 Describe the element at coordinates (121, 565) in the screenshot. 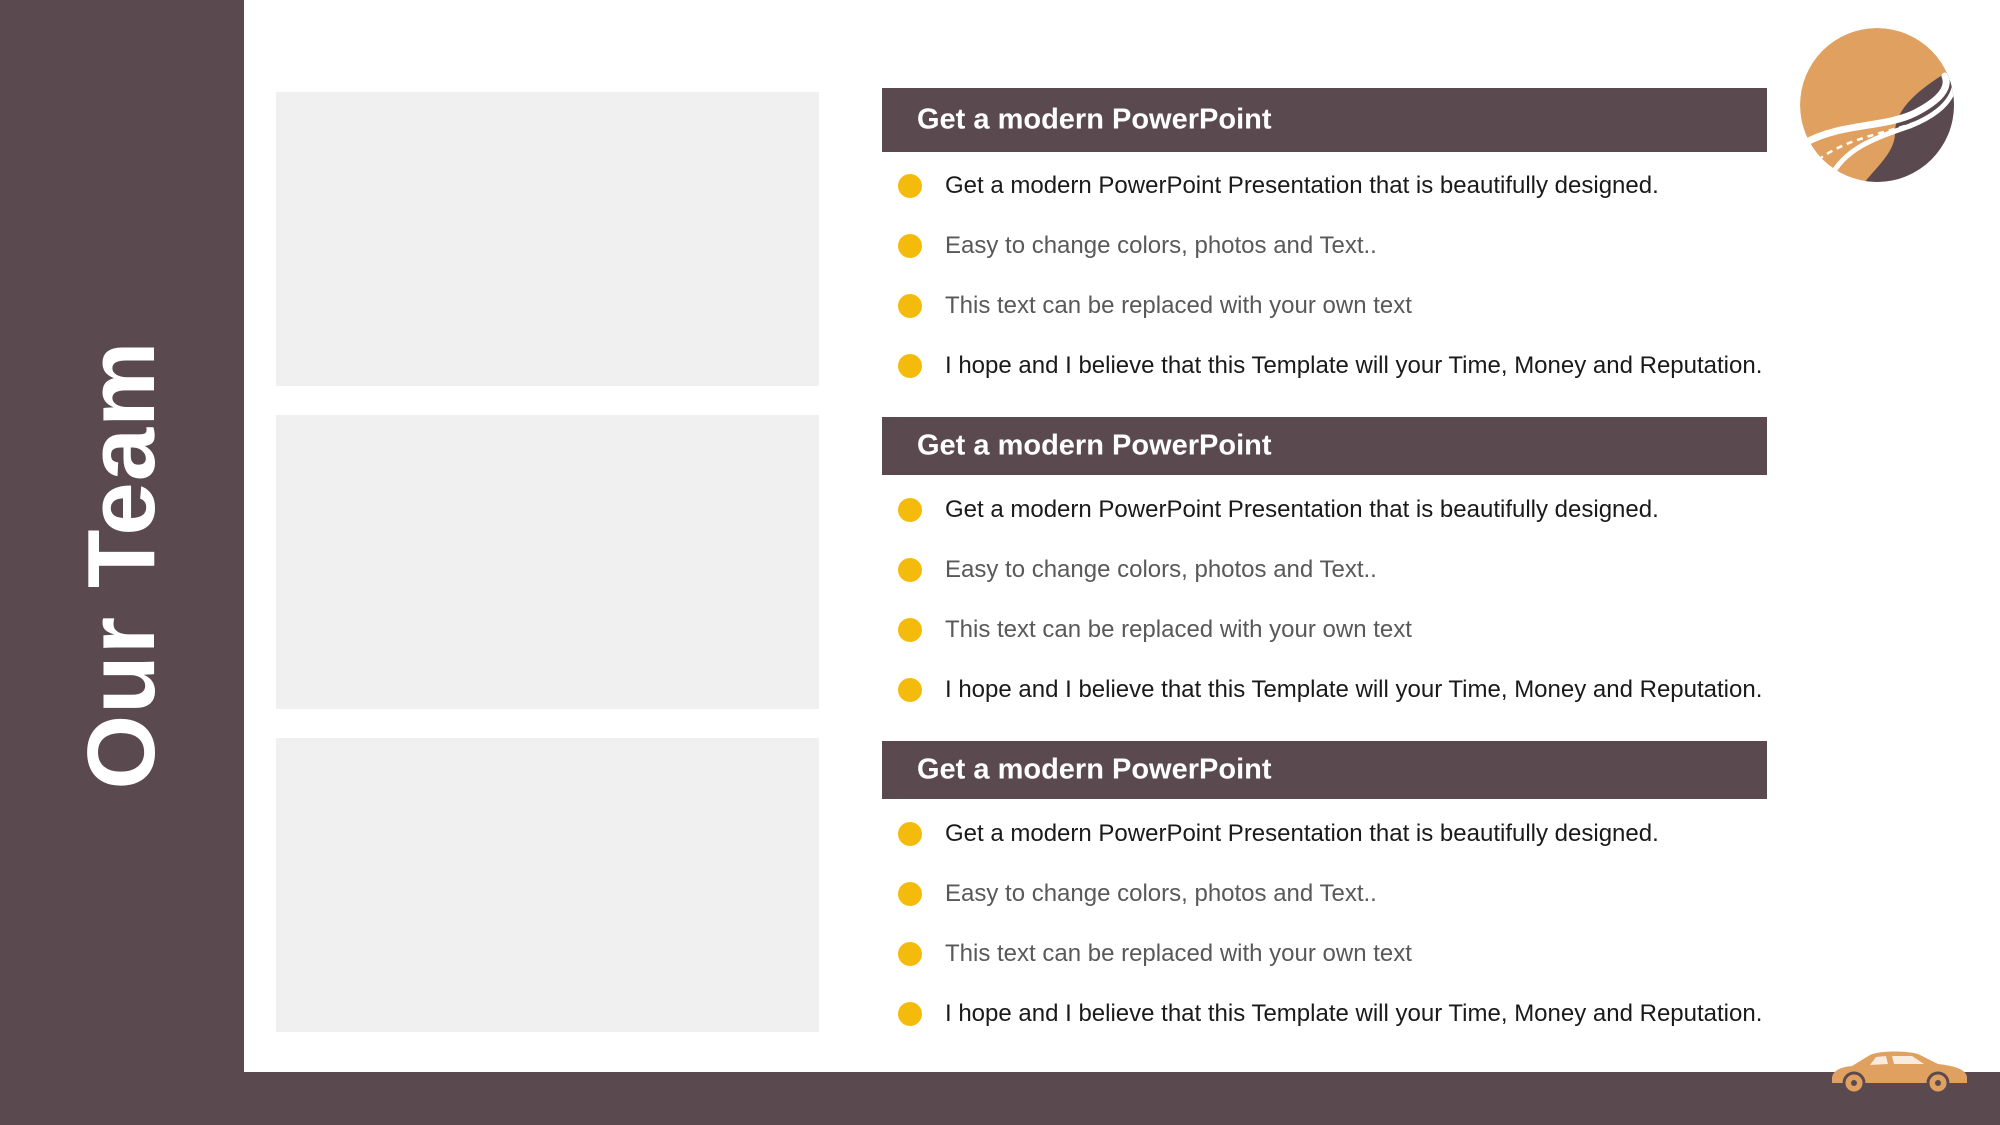

I see `page-title: Our Team` at that location.